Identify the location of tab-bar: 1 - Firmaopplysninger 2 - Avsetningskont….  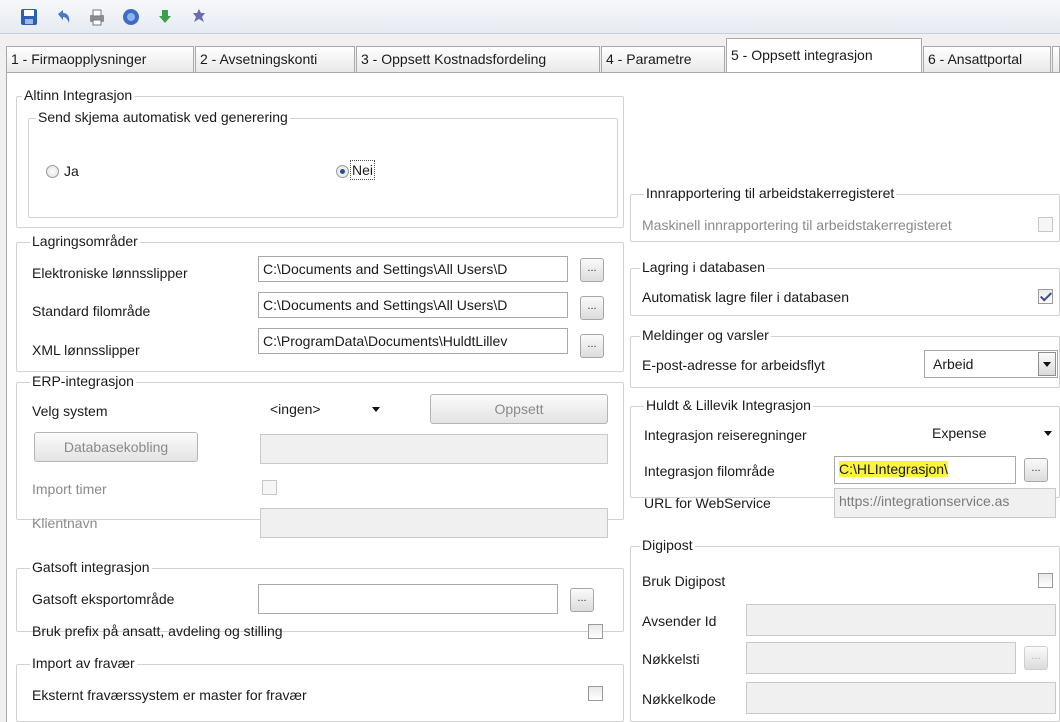
(530, 55).